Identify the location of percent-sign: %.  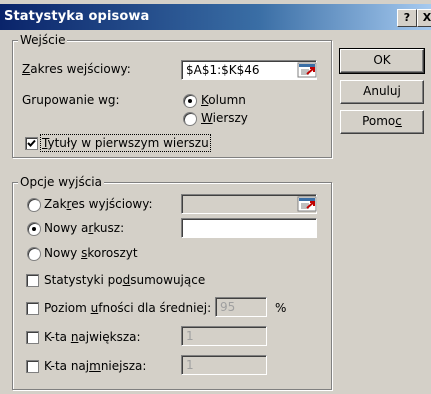
(281, 308).